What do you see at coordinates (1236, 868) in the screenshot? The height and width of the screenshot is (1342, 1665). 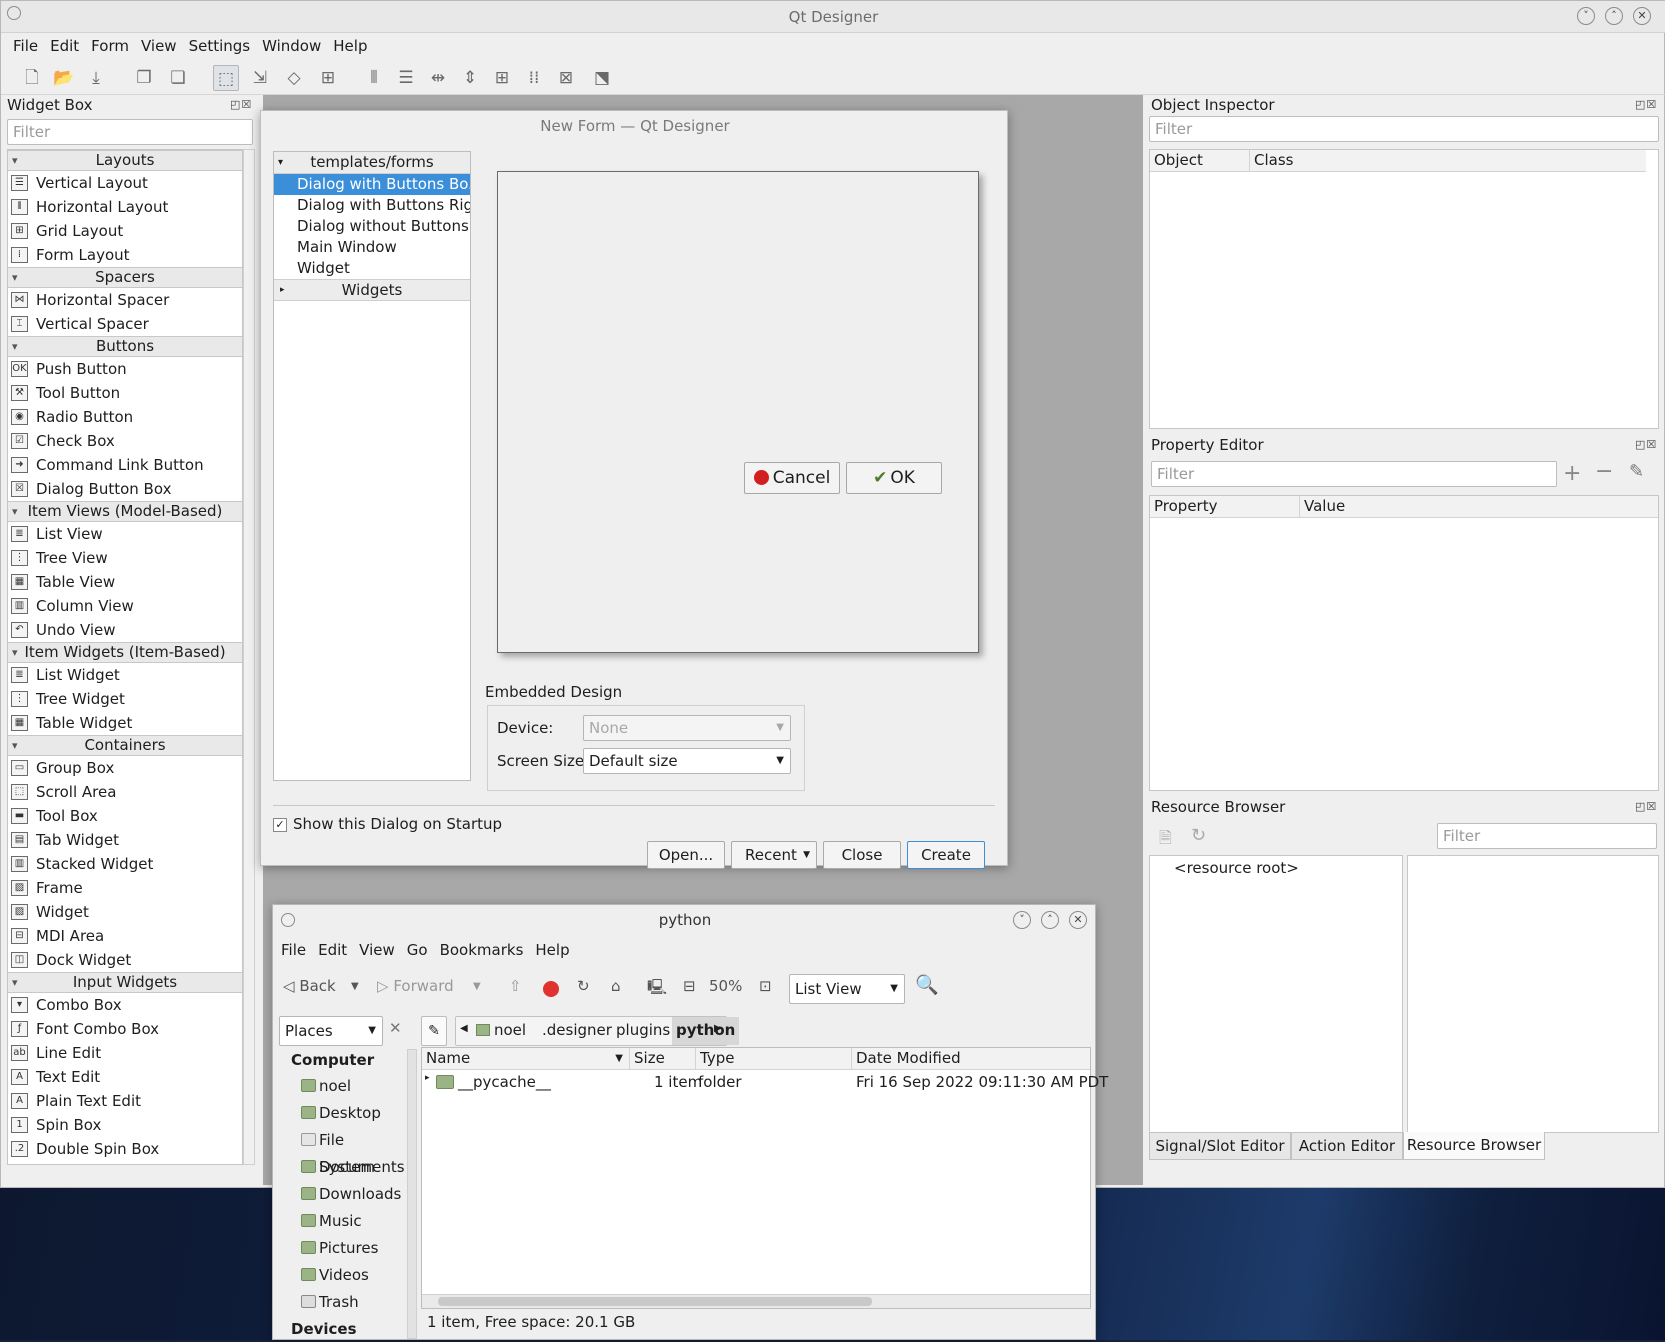 I see `resource-root: <resource root>` at bounding box center [1236, 868].